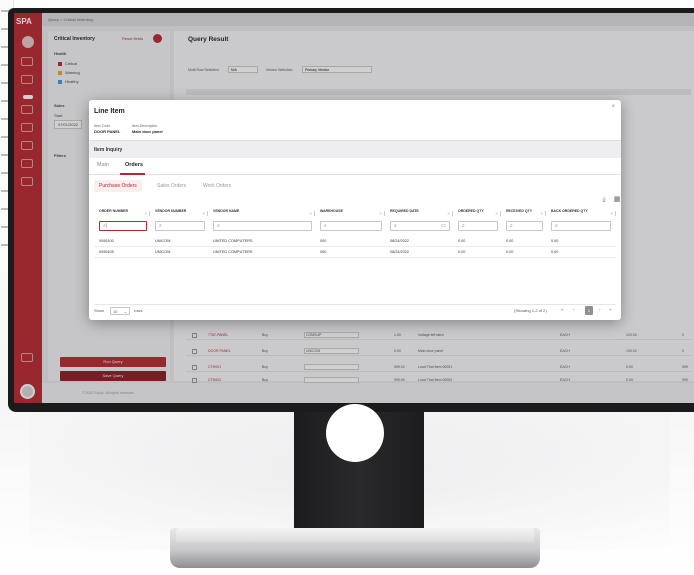  I want to click on ordered-qty-filter-input: ⌕, so click(478, 226).